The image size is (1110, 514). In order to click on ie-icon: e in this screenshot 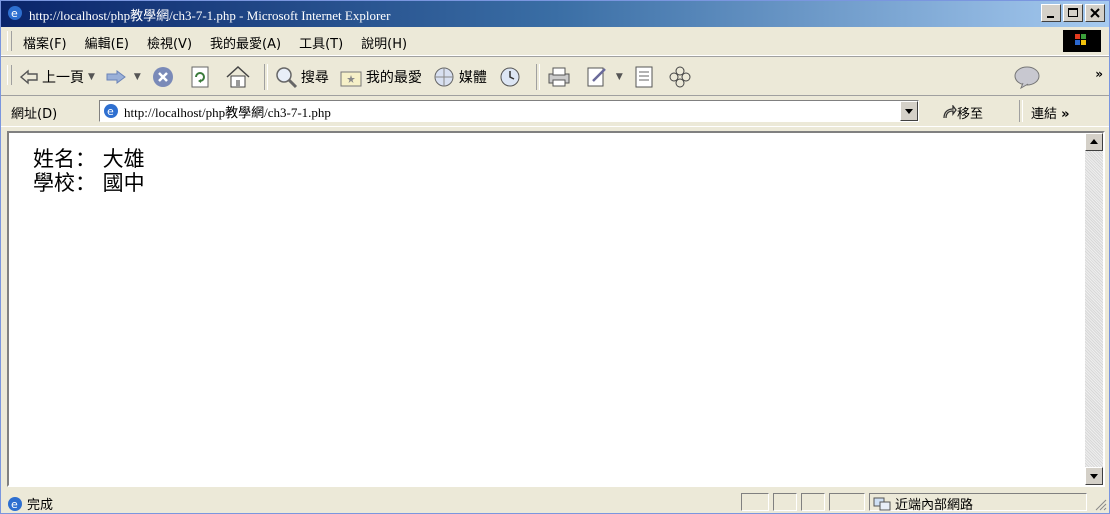, I will do `click(15, 13)`.